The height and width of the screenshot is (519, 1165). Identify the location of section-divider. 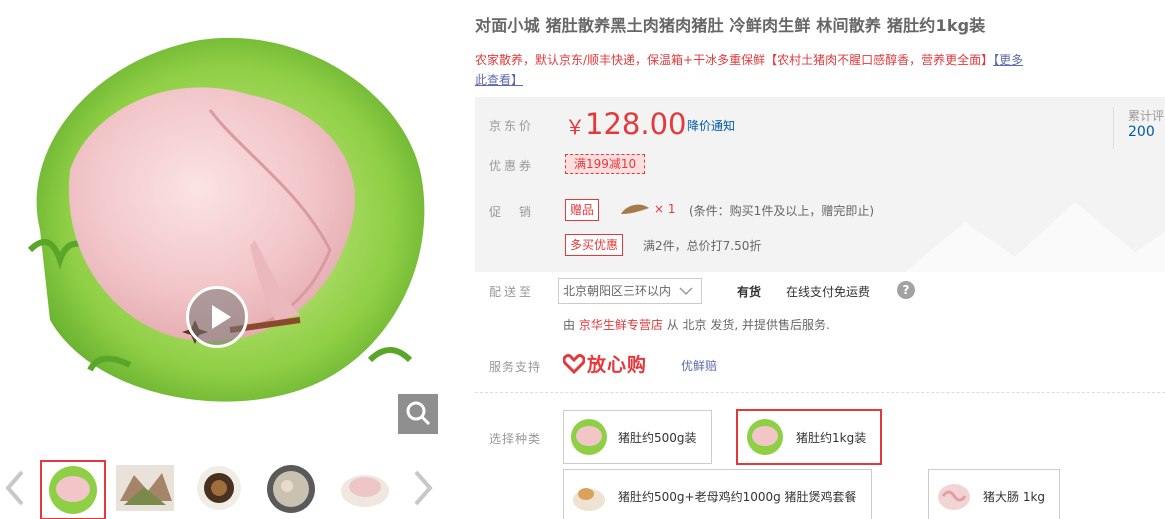
(820, 392).